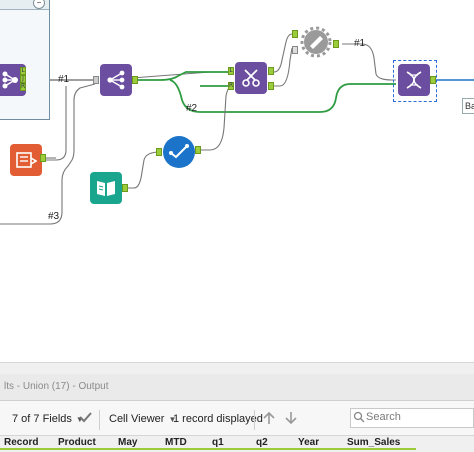  Describe the element at coordinates (433, 80) in the screenshot. I see `union-output-anchor` at that location.